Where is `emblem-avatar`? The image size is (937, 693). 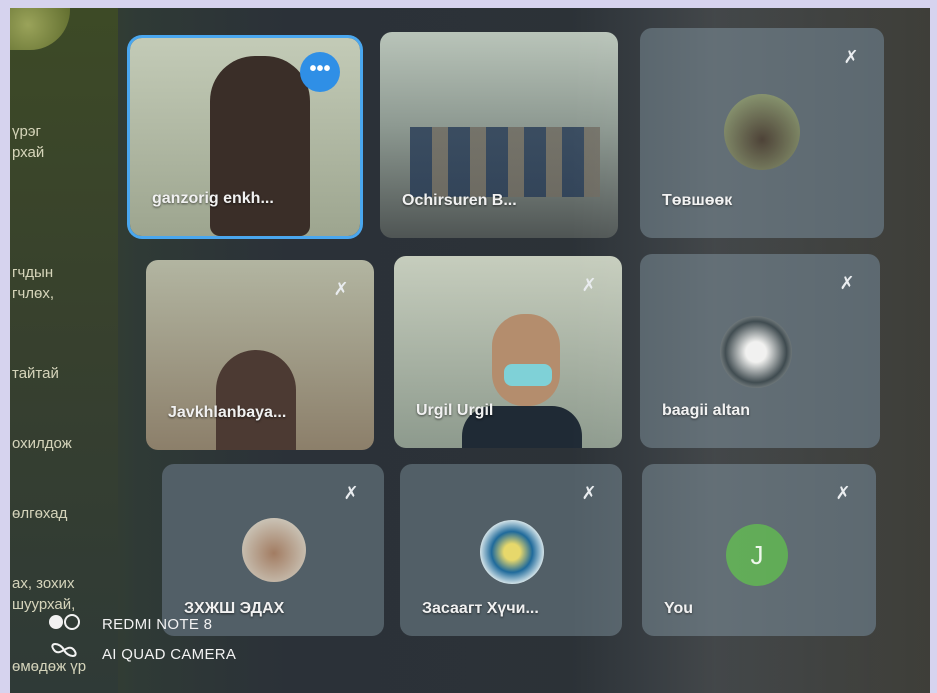 emblem-avatar is located at coordinates (512, 552).